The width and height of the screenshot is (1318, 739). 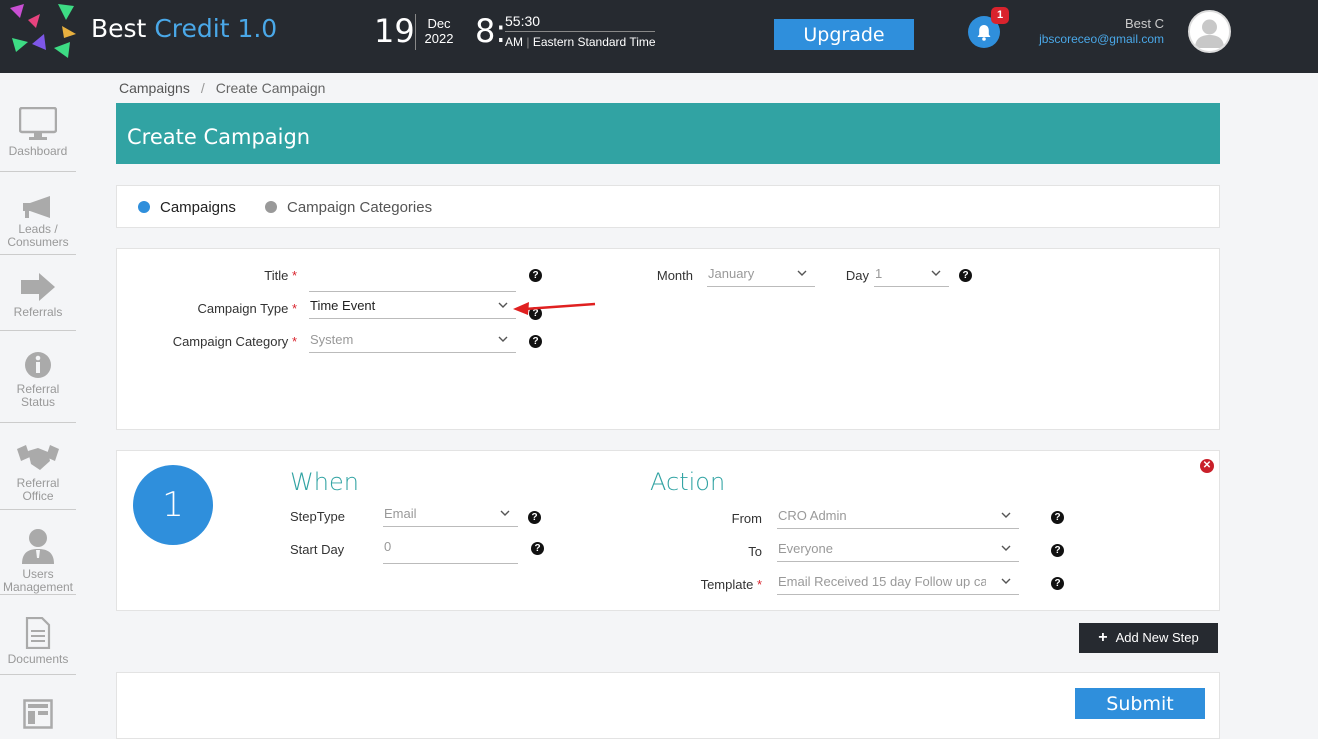 I want to click on bell-icon, so click(x=984, y=32).